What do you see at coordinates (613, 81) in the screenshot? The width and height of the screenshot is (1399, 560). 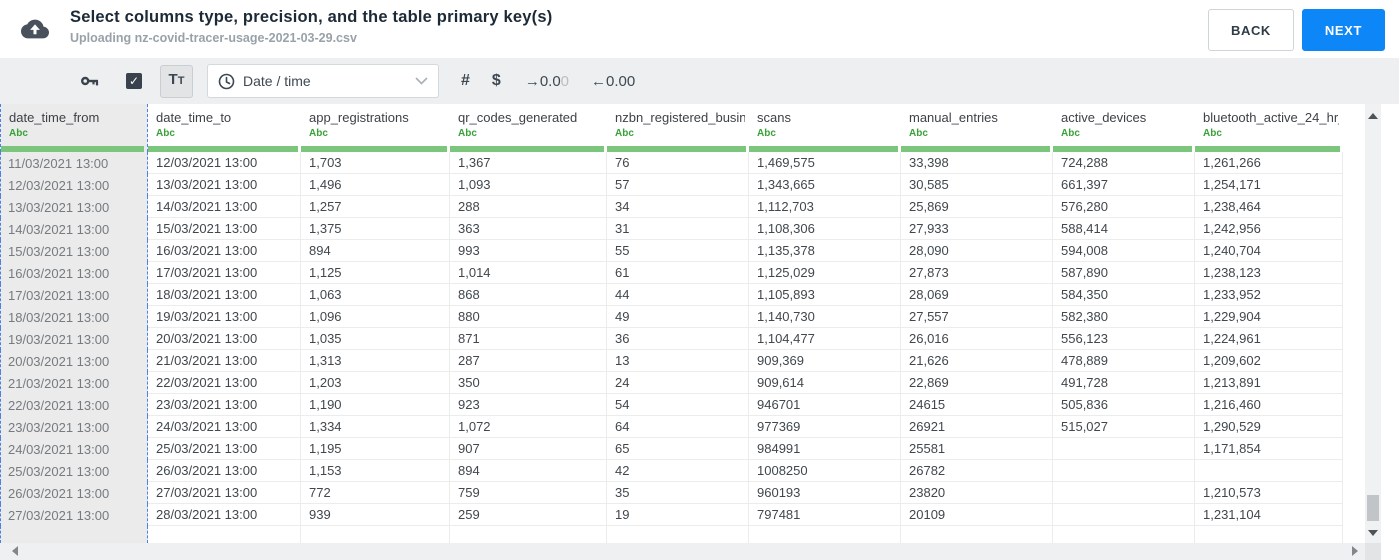 I see `remove-decimal-button: ←0.00` at bounding box center [613, 81].